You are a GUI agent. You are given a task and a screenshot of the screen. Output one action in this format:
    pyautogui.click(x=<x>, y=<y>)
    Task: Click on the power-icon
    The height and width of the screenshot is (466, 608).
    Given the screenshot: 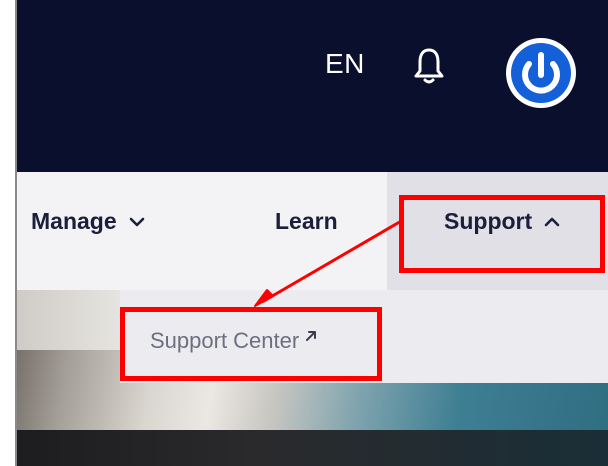 What is the action you would take?
    pyautogui.click(x=541, y=73)
    